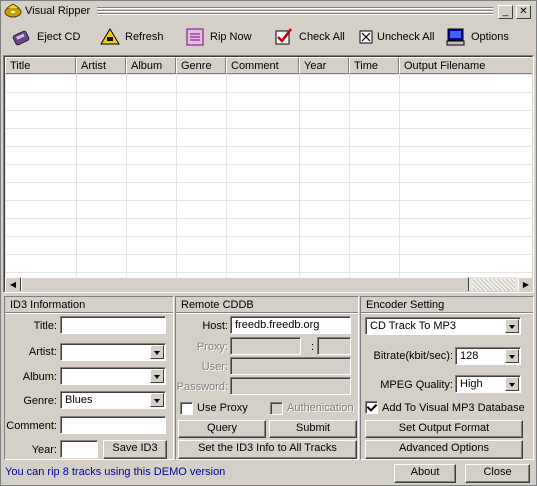  I want to click on rip-now-button: Rip Now, so click(218, 37).